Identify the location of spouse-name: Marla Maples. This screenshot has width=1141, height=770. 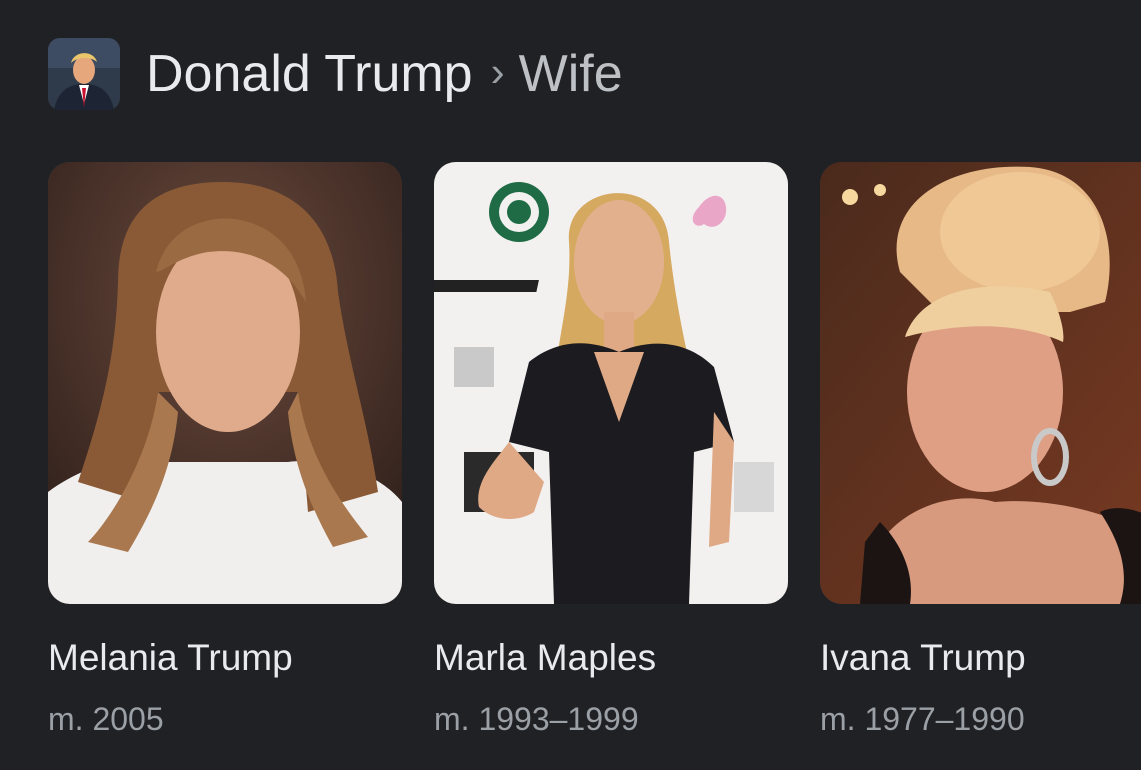
(611, 658).